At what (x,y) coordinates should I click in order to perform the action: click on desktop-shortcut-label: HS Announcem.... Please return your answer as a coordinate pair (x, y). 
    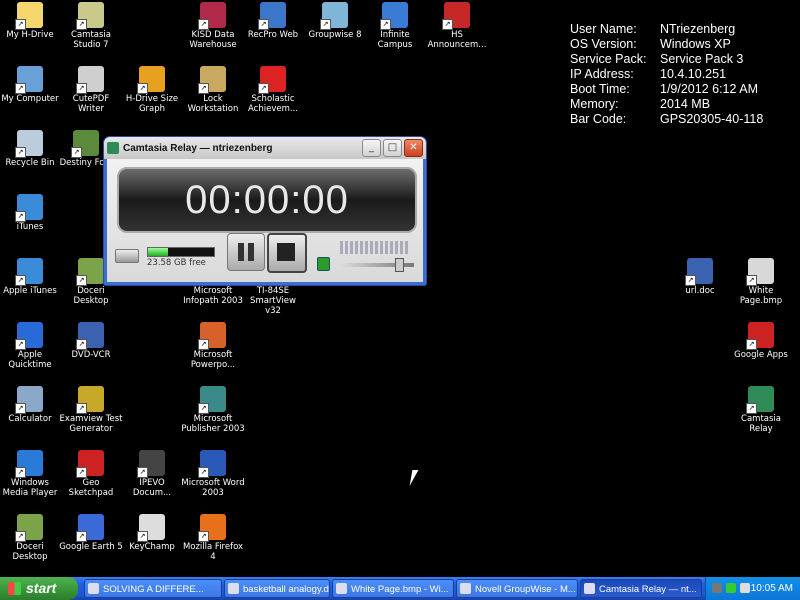
    Looking at the image, I should click on (457, 40).